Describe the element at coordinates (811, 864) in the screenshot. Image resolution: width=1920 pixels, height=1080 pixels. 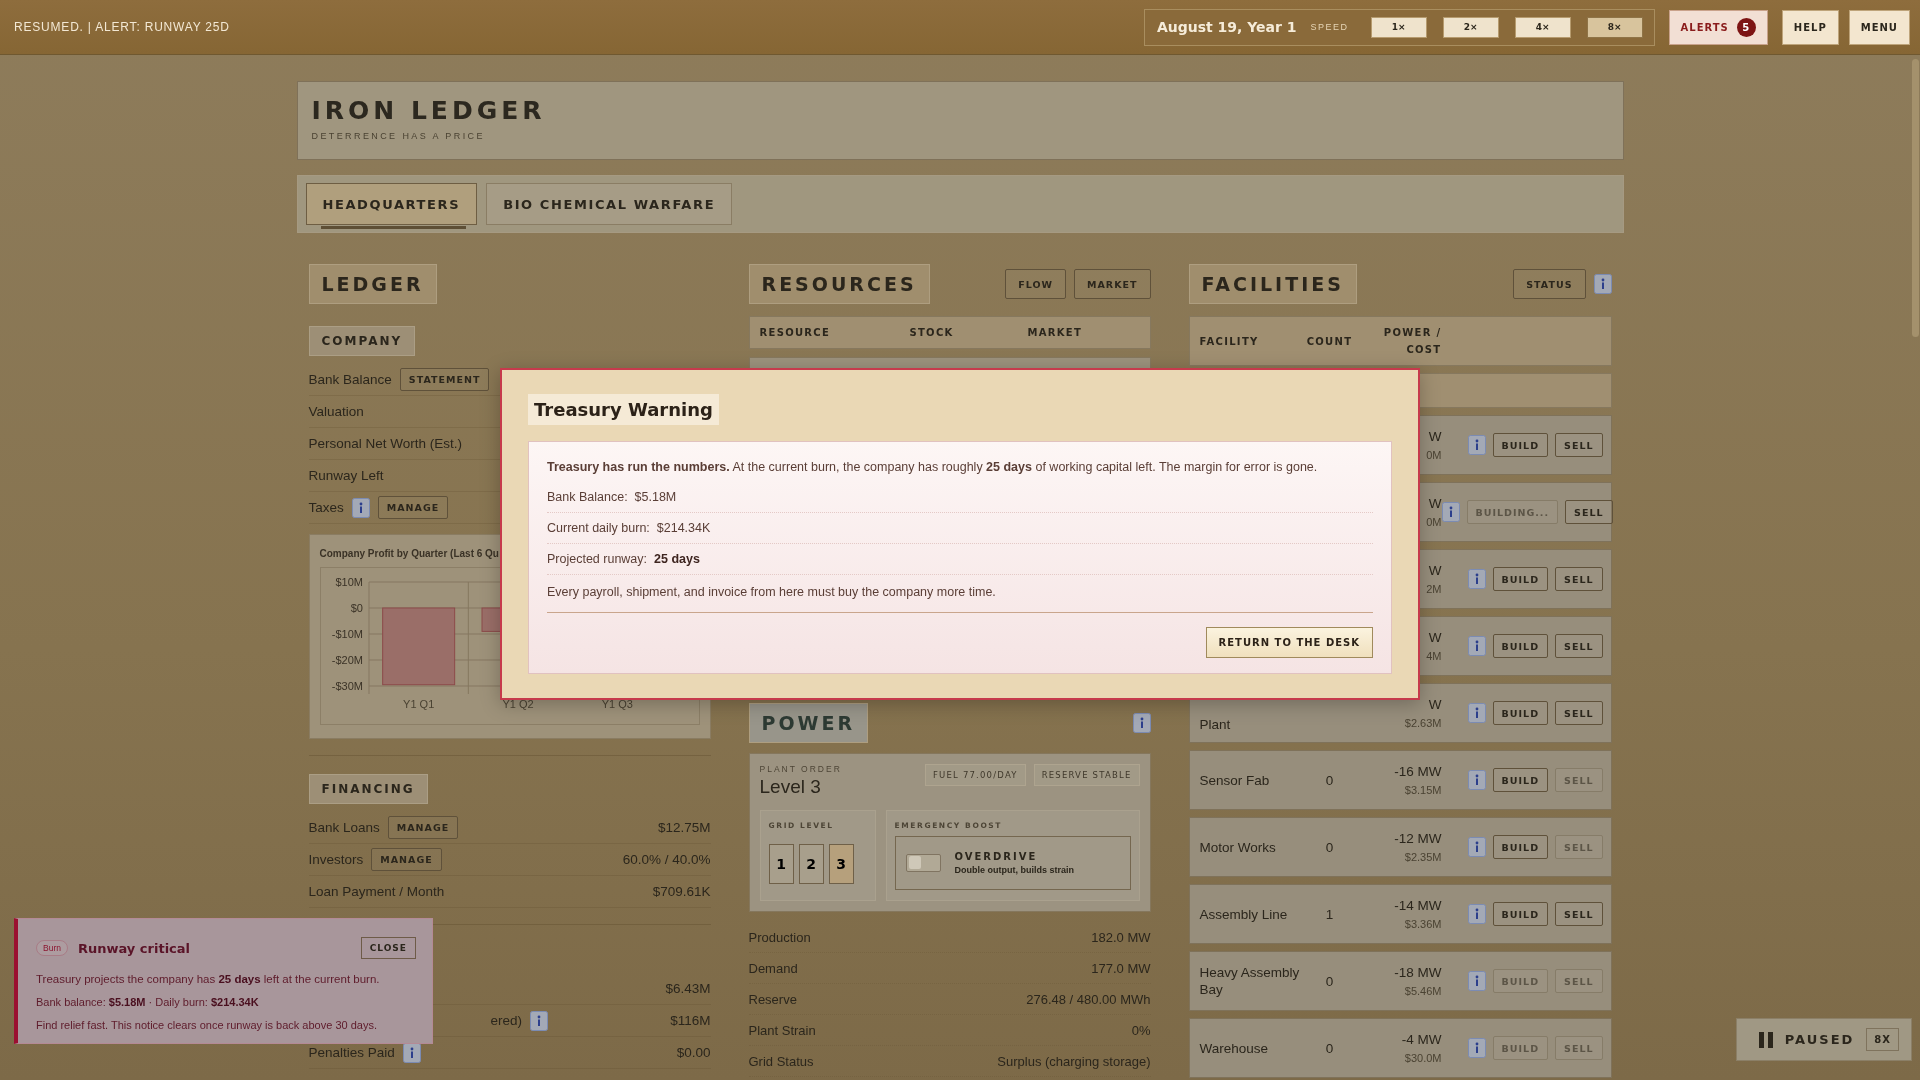
I see `level-button: 2` at that location.